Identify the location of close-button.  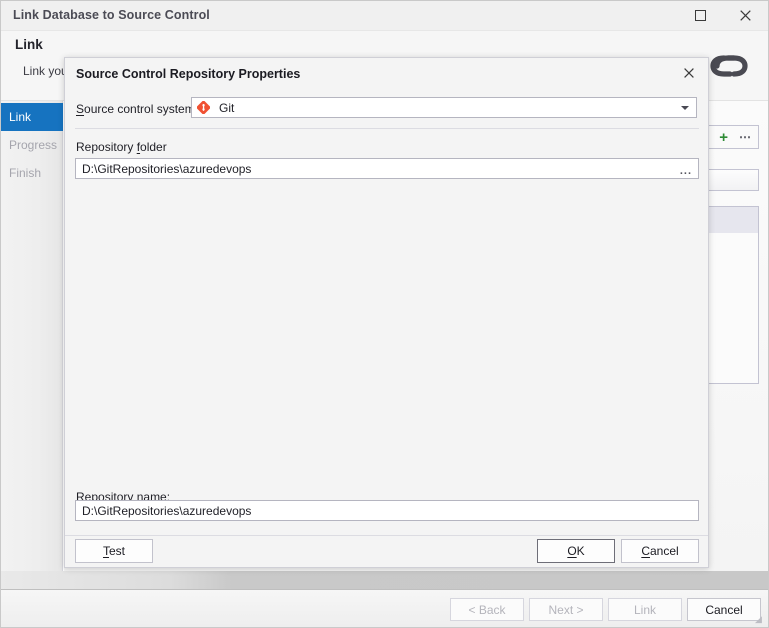
(745, 15).